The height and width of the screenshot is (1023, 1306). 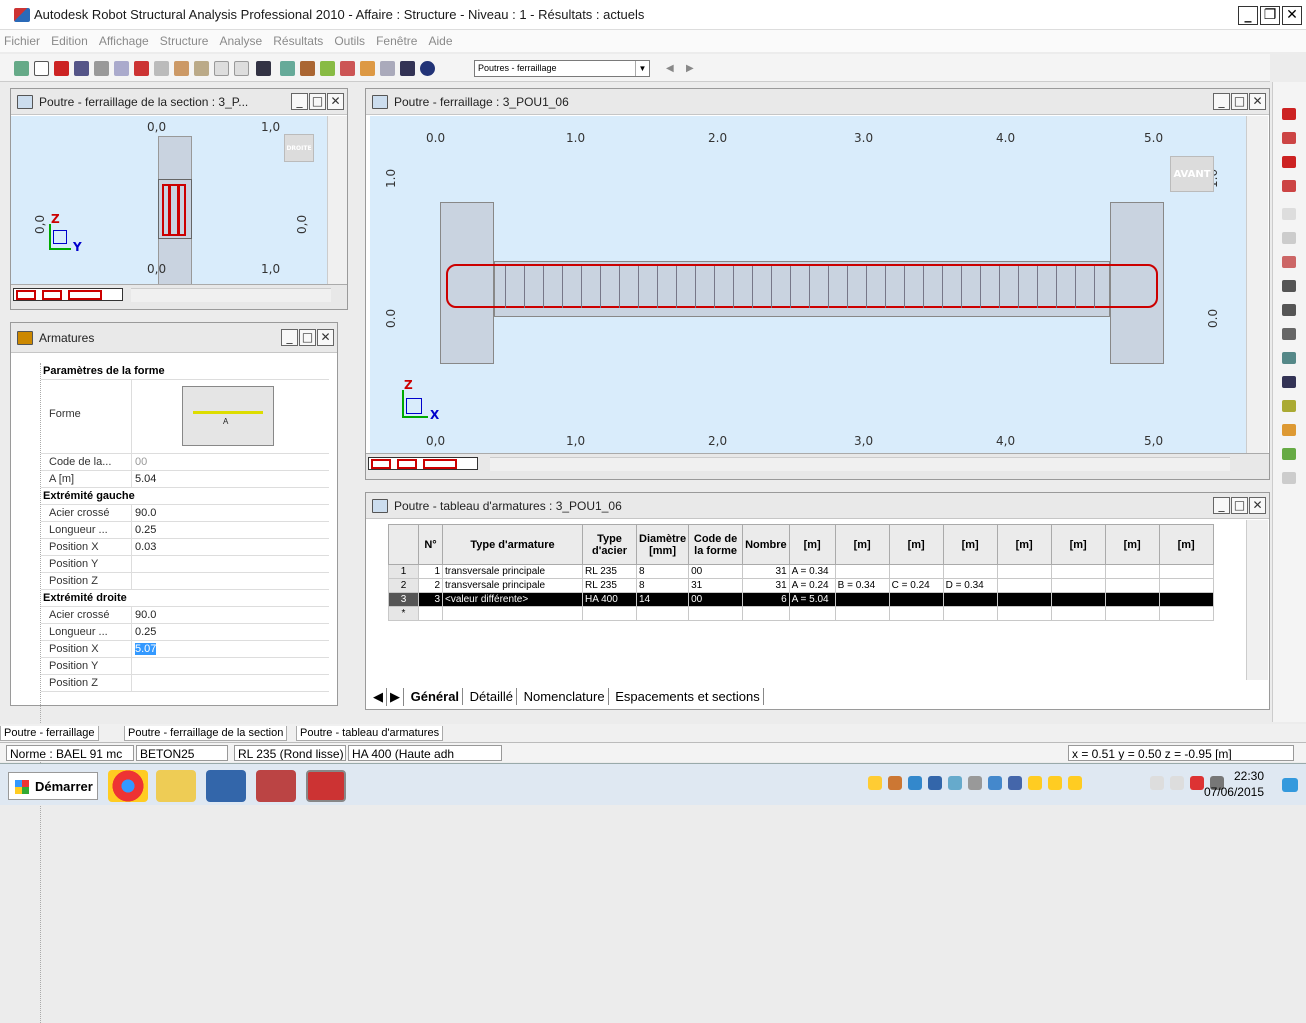 I want to click on tab-detaille: Détaillé, so click(x=492, y=696).